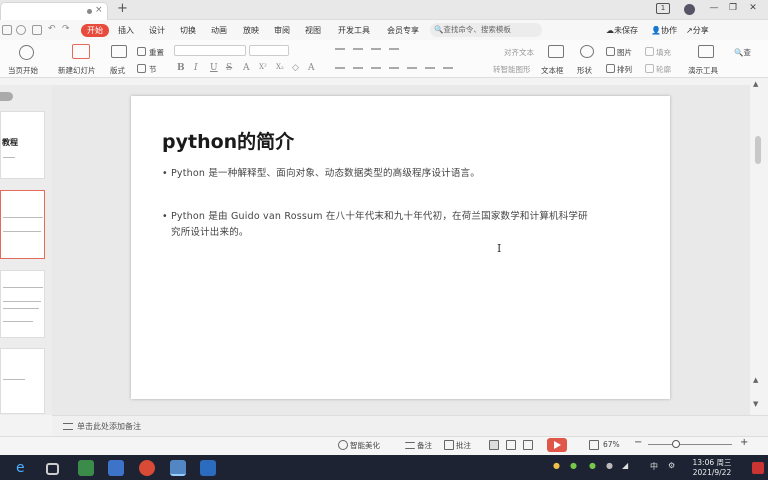 This screenshot has width=768, height=480. What do you see at coordinates (141, 68) in the screenshot?
I see `section-icon` at bounding box center [141, 68].